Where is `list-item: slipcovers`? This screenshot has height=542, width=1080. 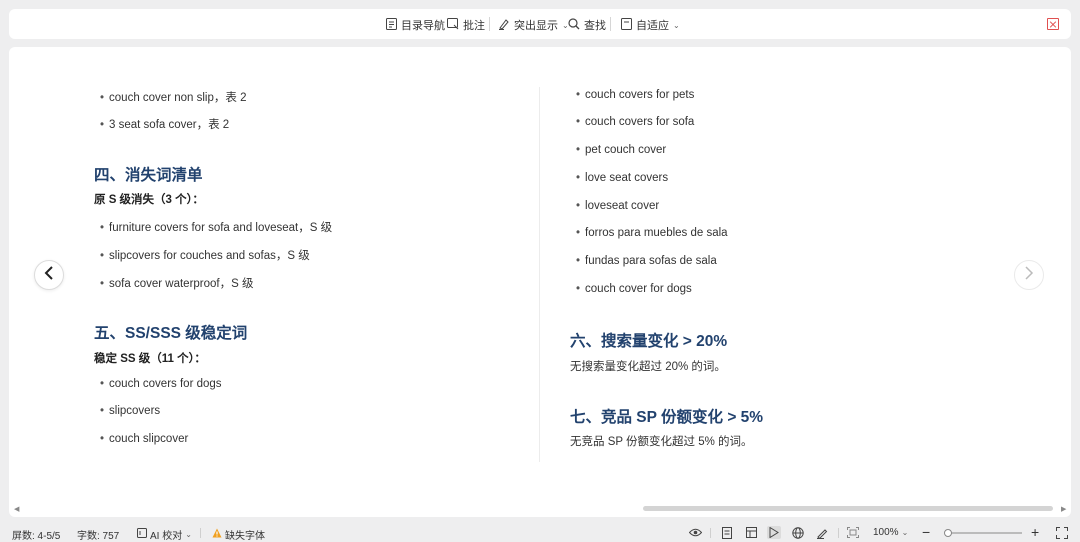 list-item: slipcovers is located at coordinates (130, 411).